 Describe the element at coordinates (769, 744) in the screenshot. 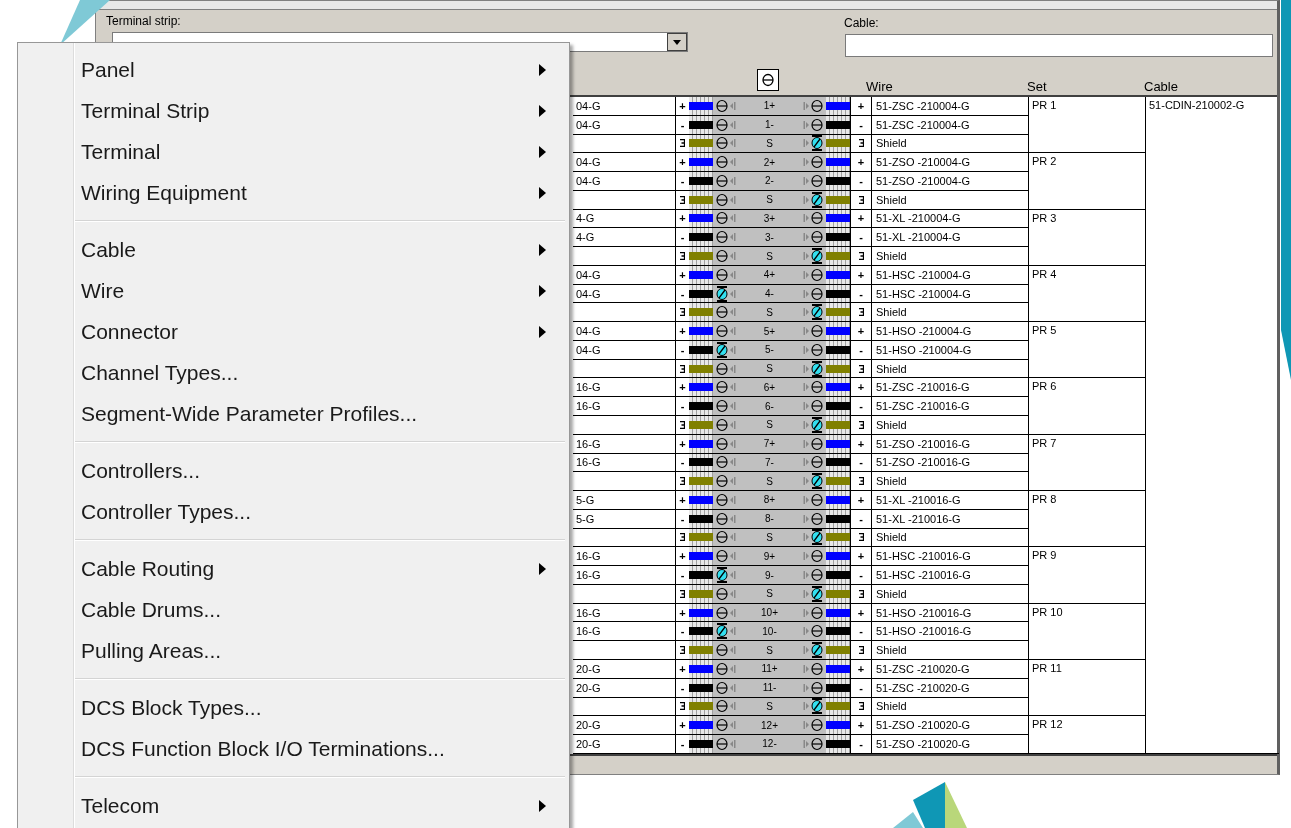

I see `terminal-block: 12-` at that location.